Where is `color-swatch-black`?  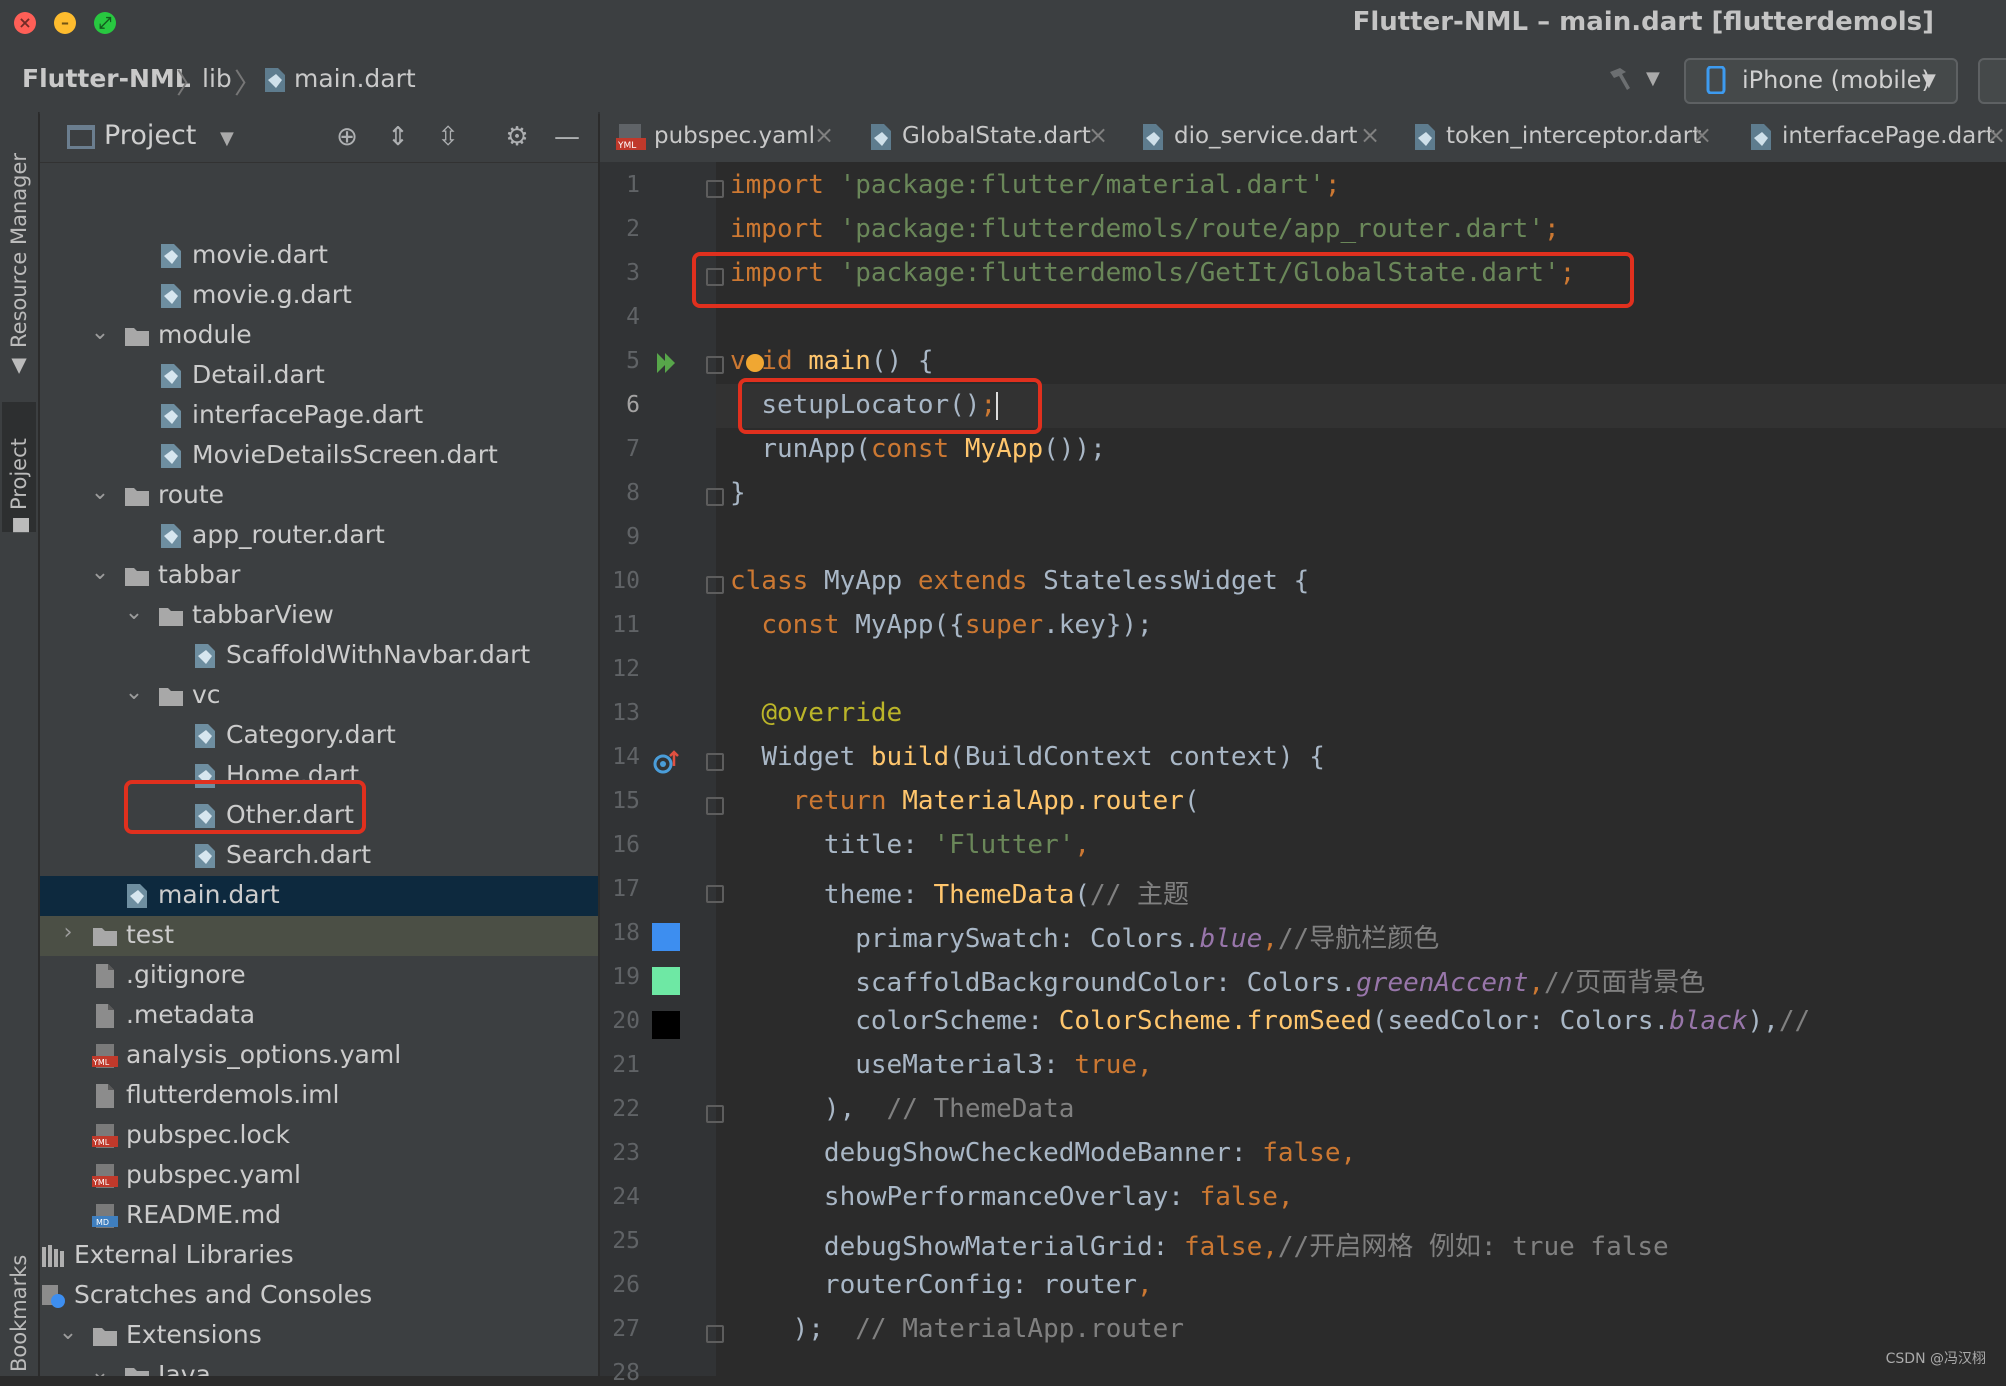
color-swatch-black is located at coordinates (666, 1025).